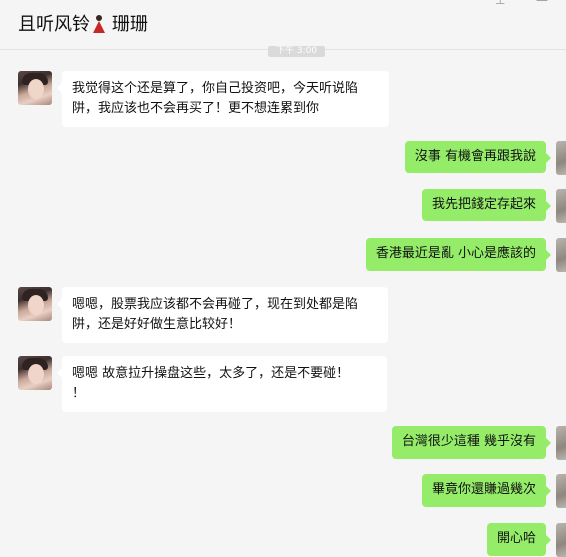  Describe the element at coordinates (157, 324) in the screenshot. I see `message-line: 阱，还是好好做生意比较好！` at that location.